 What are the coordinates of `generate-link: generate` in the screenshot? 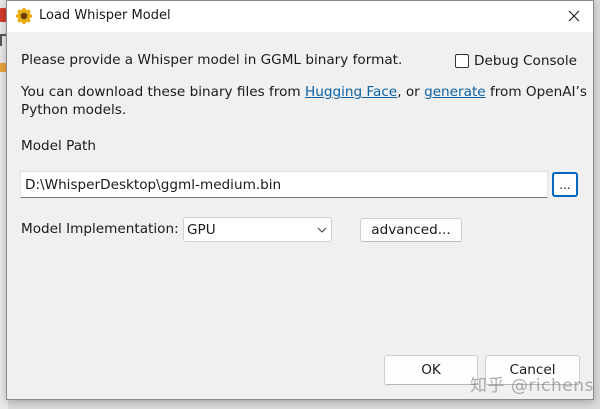 It's located at (455, 92).